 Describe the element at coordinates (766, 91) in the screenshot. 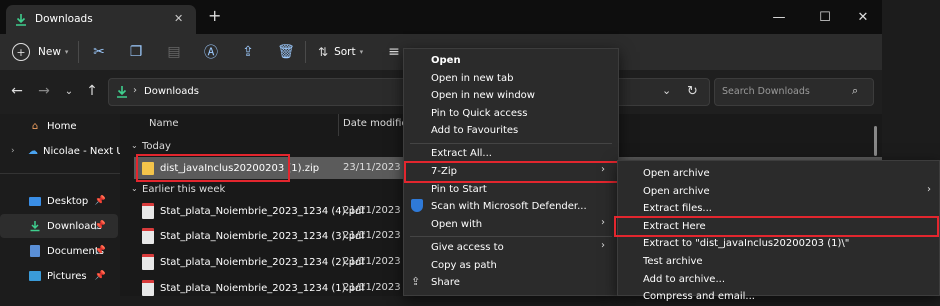

I see `search-placeholder: Search Downloads` at that location.